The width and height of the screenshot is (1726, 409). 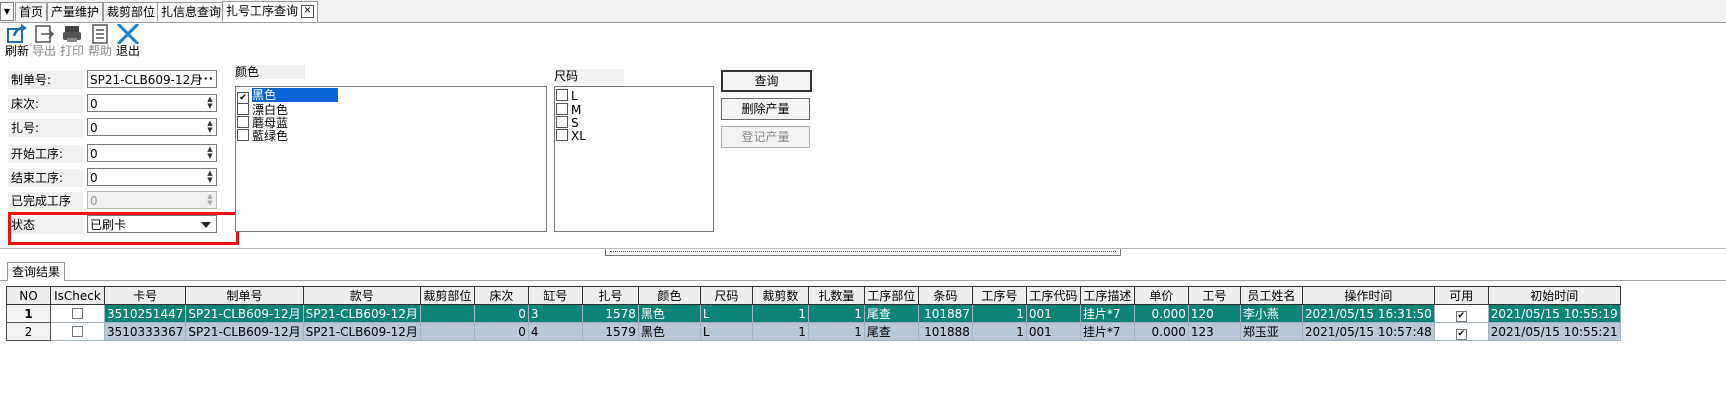 What do you see at coordinates (999, 295) in the screenshot?
I see `column-header: 工序号` at bounding box center [999, 295].